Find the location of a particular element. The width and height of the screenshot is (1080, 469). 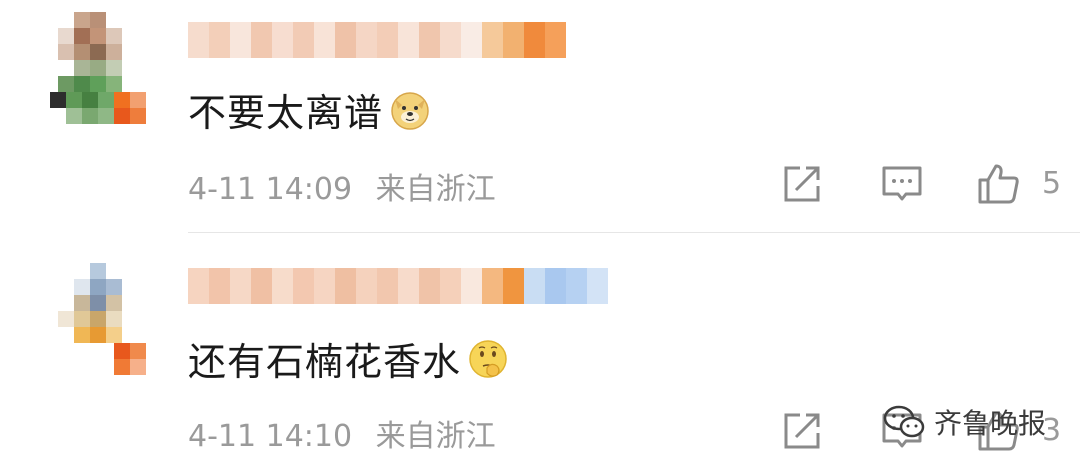

thinking-emoji is located at coordinates (488, 358).